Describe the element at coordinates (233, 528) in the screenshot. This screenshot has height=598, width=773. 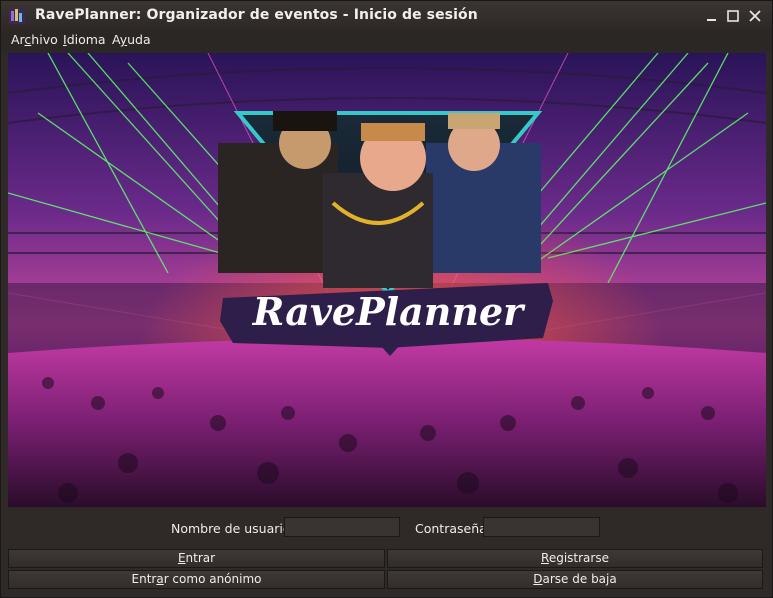
I see `username-label: Nombre de usuario:` at that location.